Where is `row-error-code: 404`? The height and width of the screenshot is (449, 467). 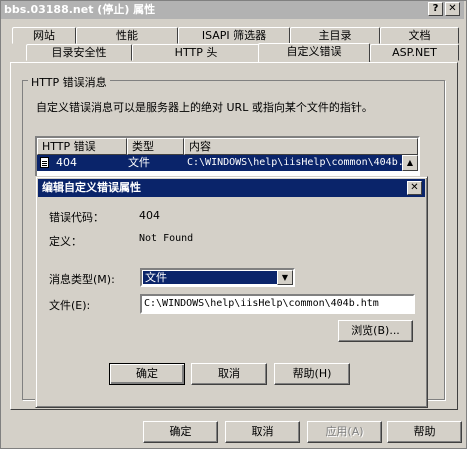 row-error-code: 404 is located at coordinates (66, 162).